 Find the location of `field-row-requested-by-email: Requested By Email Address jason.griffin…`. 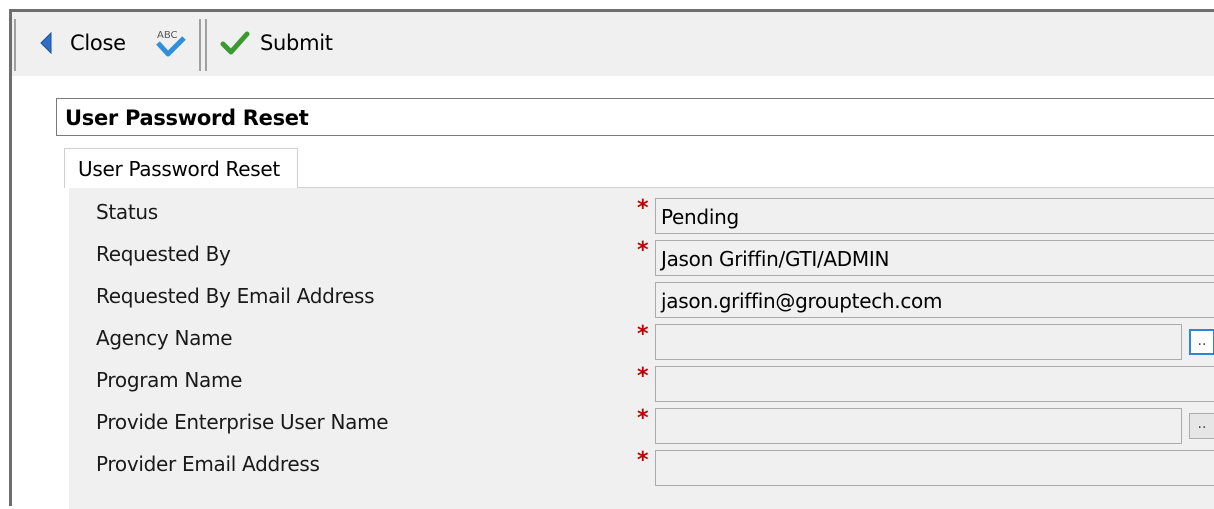

field-row-requested-by-email: Requested By Email Address jason.griffin… is located at coordinates (641, 299).